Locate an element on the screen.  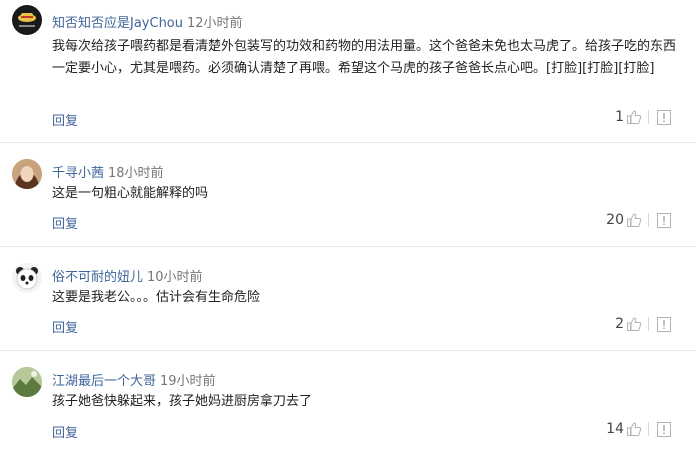
comment-actions: 14 is located at coordinates (638, 429).